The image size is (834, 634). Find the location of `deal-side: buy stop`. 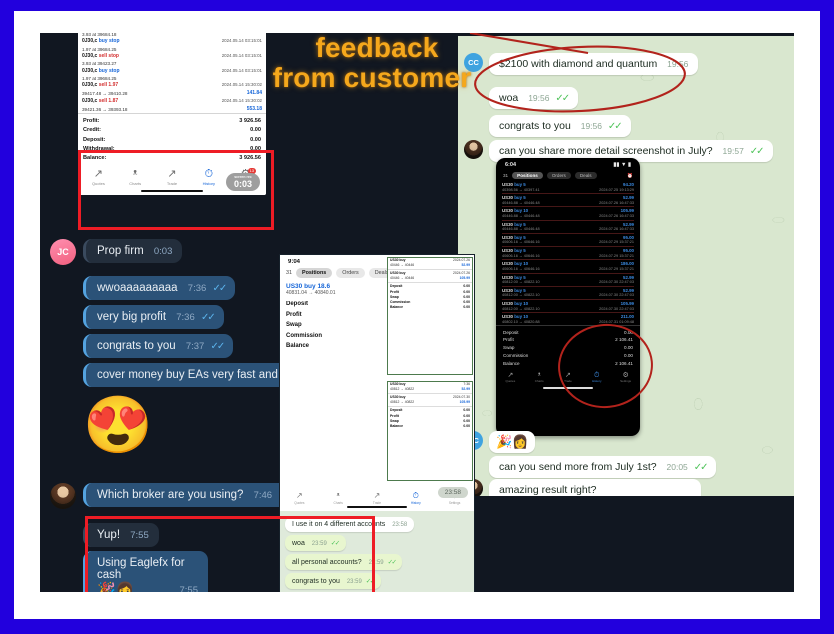

deal-side: buy stop is located at coordinates (109, 70).